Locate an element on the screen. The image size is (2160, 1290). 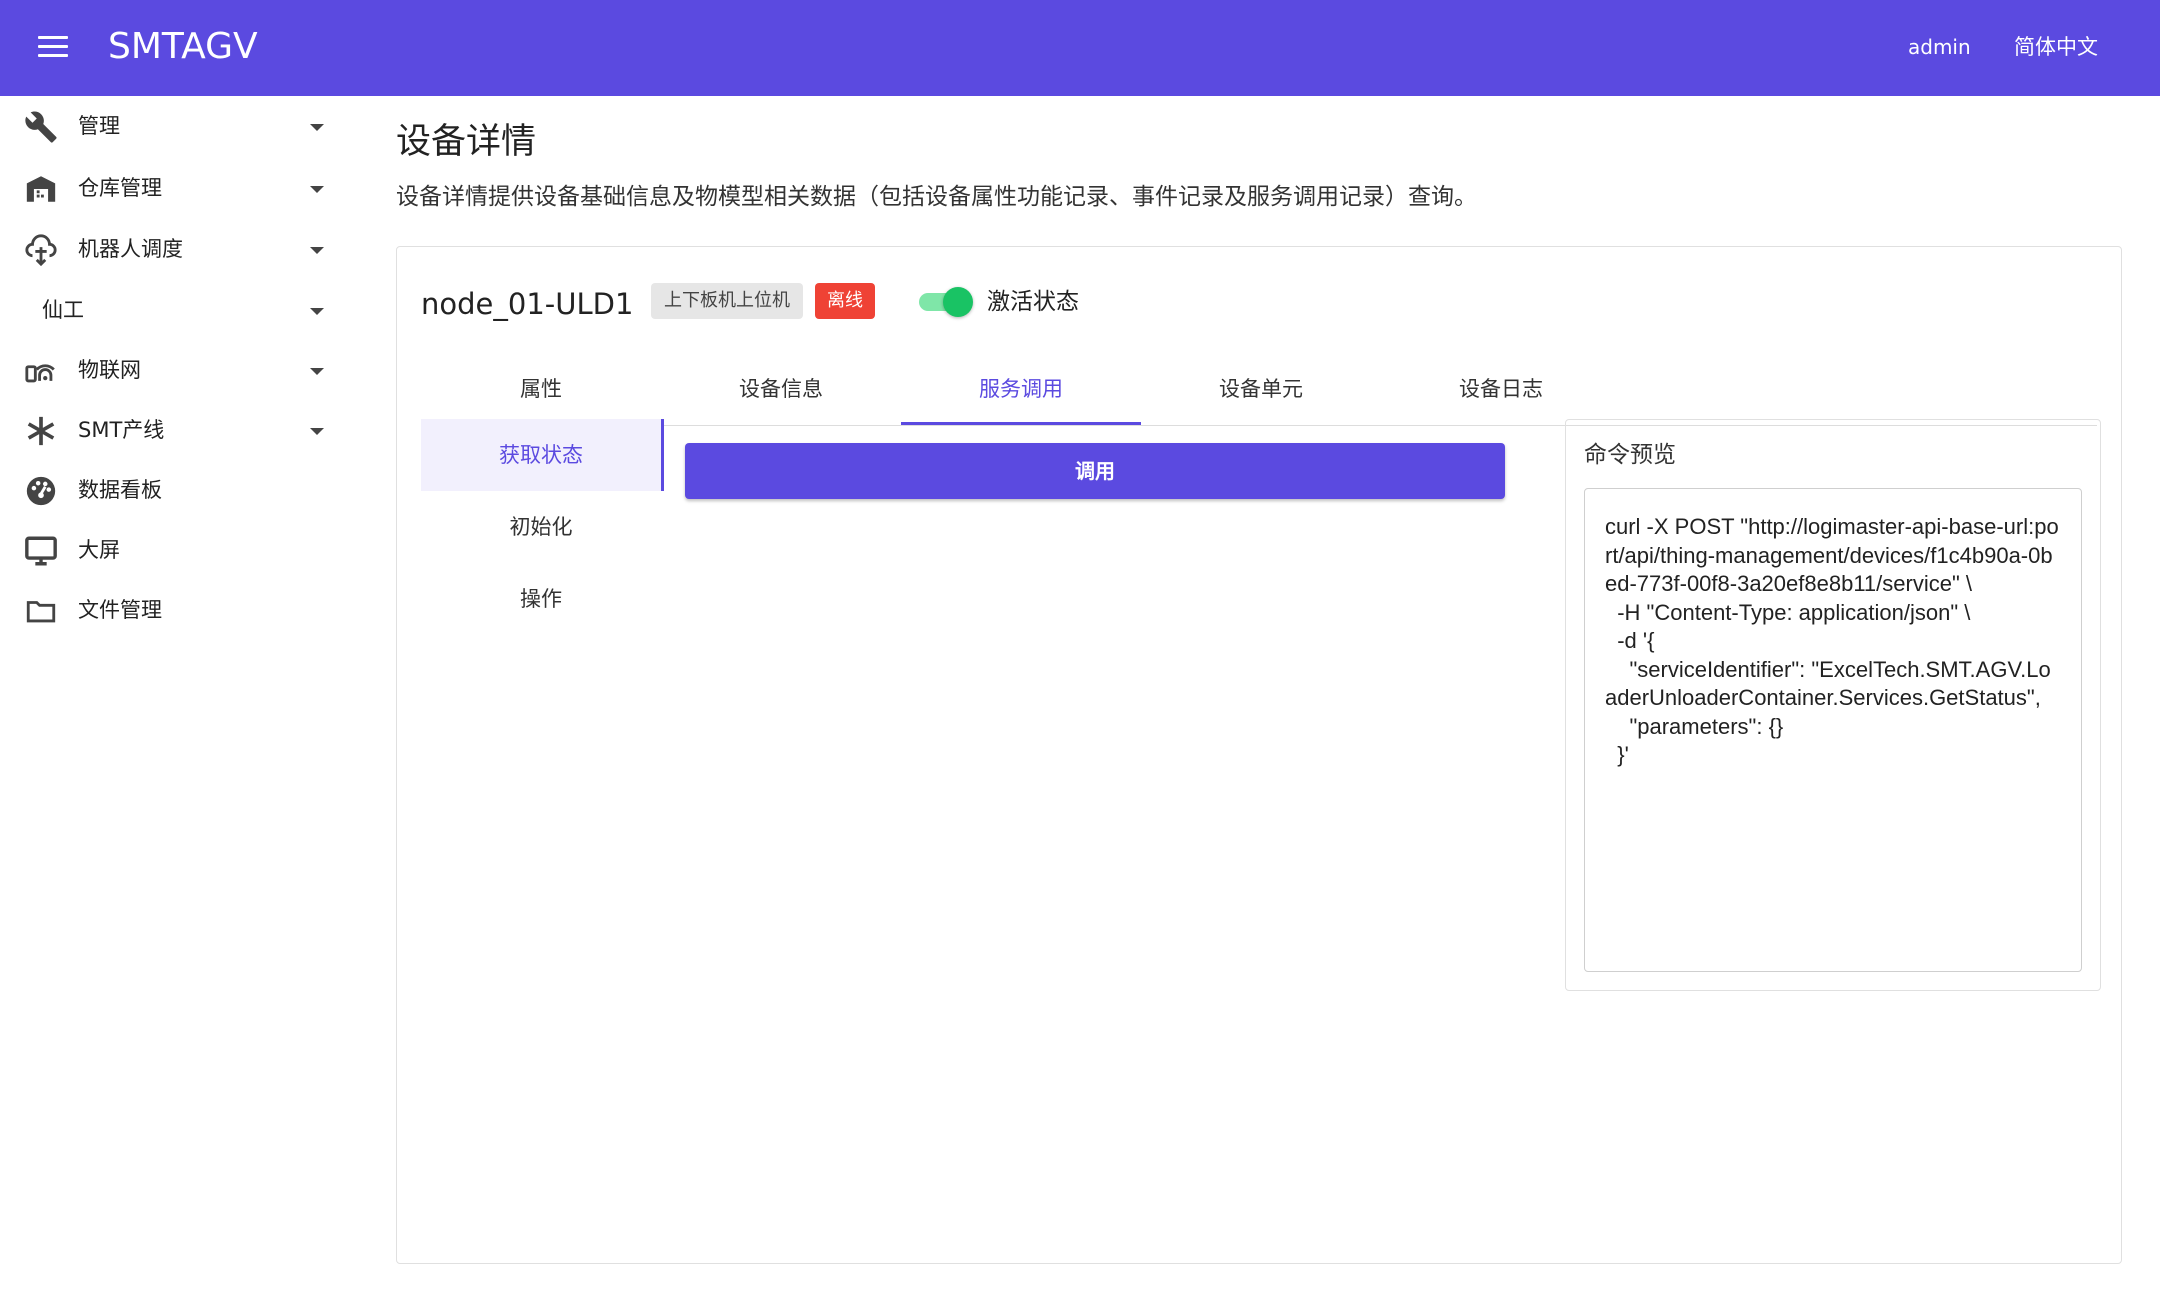
sidebar-item-robot-dispatch: 机器人调度 is located at coordinates (170, 249).